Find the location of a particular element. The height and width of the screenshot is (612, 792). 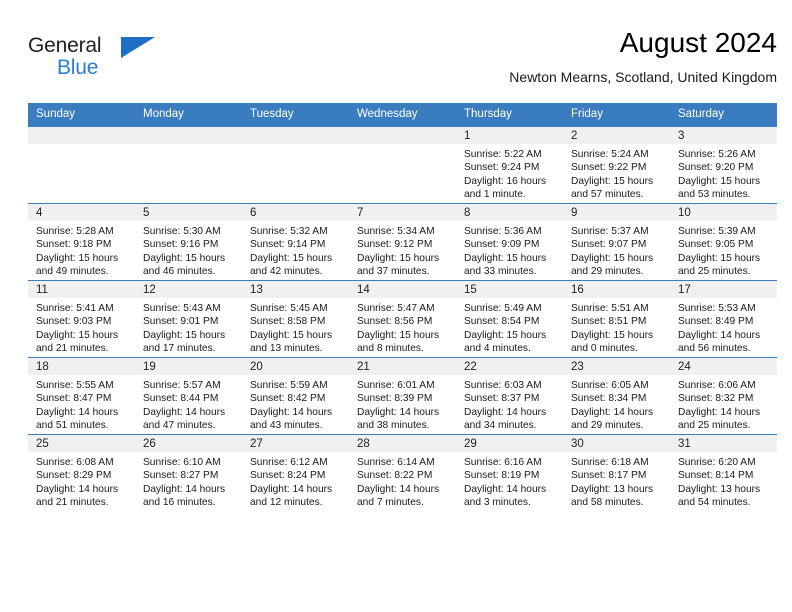

day-daylight-2-text: and 57 minutes. is located at coordinates (607, 195).